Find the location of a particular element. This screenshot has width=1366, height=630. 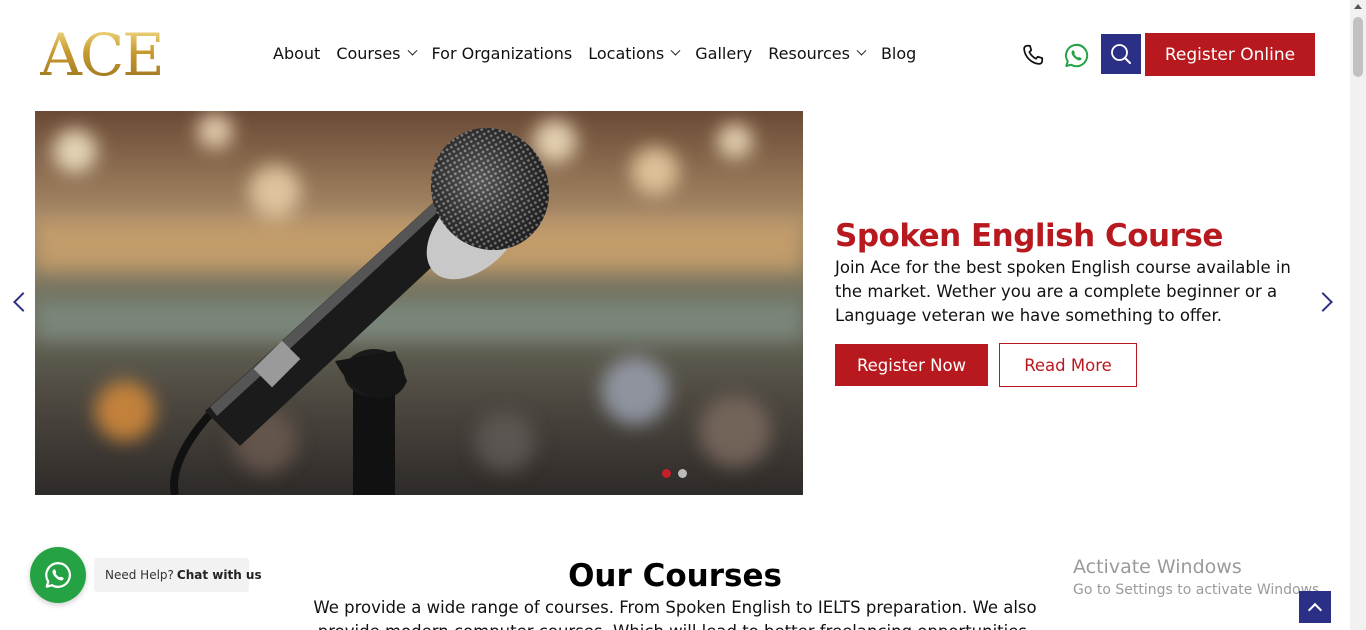

nav-item-courses: Courses is located at coordinates (376, 53).